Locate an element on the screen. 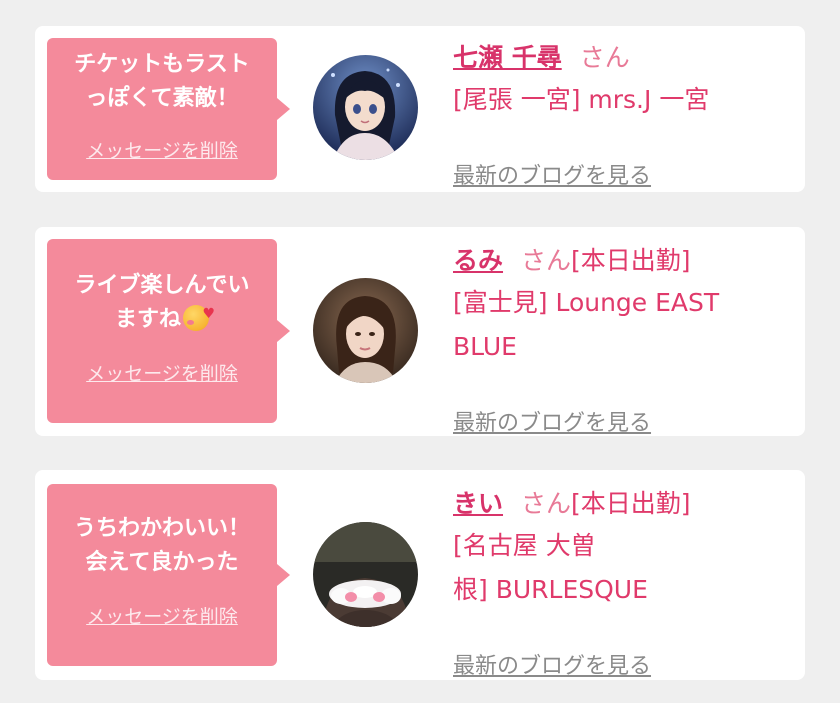  name-row: るみ さん[本日出勤] is located at coordinates (618, 262).